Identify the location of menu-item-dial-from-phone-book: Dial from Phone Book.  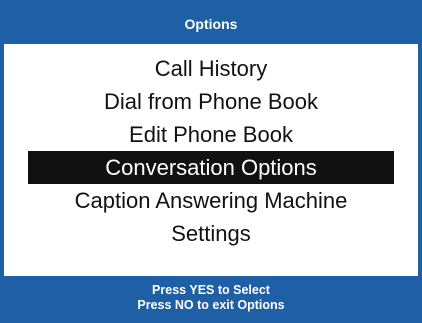
(211, 101).